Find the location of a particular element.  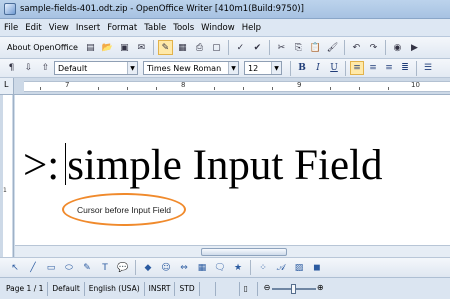

zoom-slider: ⊖ ⊕ is located at coordinates (294, 289).